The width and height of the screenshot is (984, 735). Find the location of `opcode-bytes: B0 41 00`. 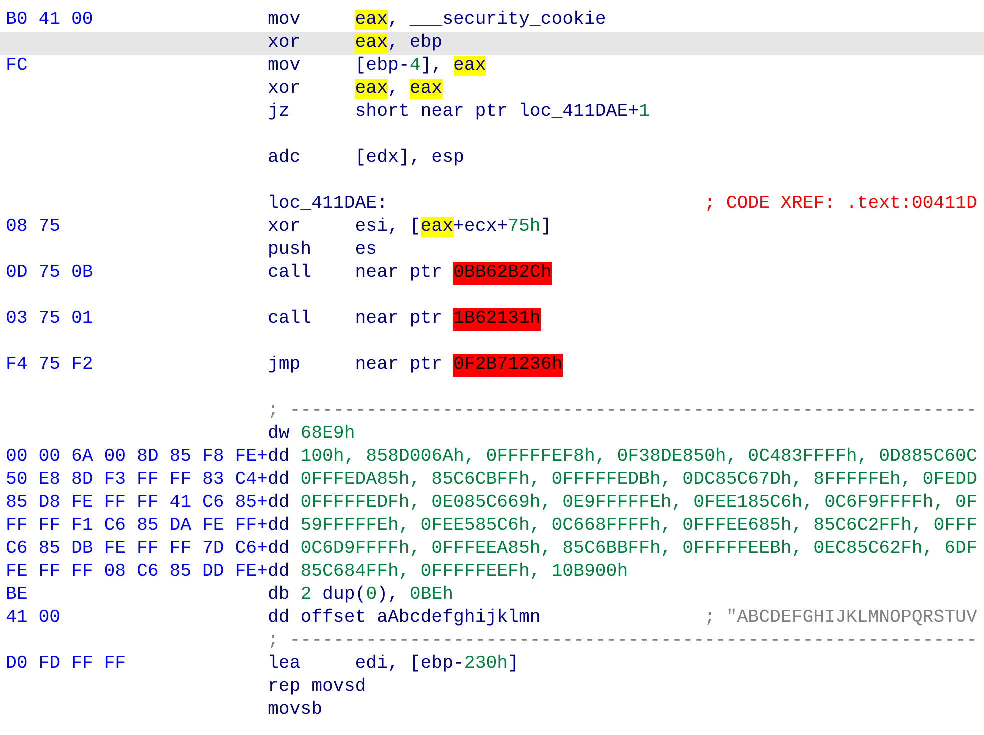

opcode-bytes: B0 41 00 is located at coordinates (50, 20).